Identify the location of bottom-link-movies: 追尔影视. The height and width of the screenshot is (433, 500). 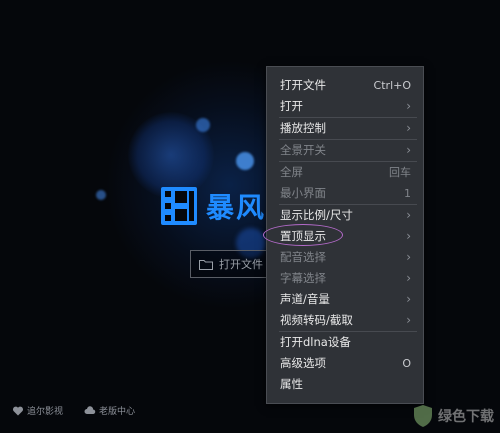
(37, 410).